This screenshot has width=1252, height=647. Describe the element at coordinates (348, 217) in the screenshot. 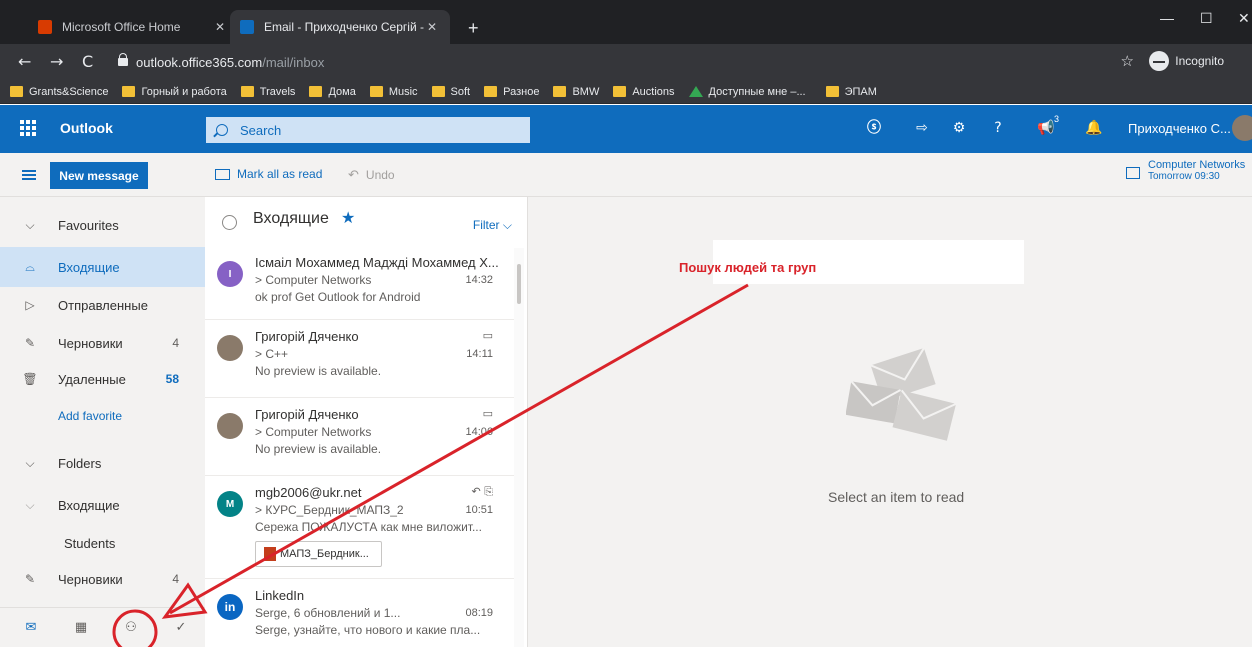

I see `favorite-star-icon: ★` at that location.